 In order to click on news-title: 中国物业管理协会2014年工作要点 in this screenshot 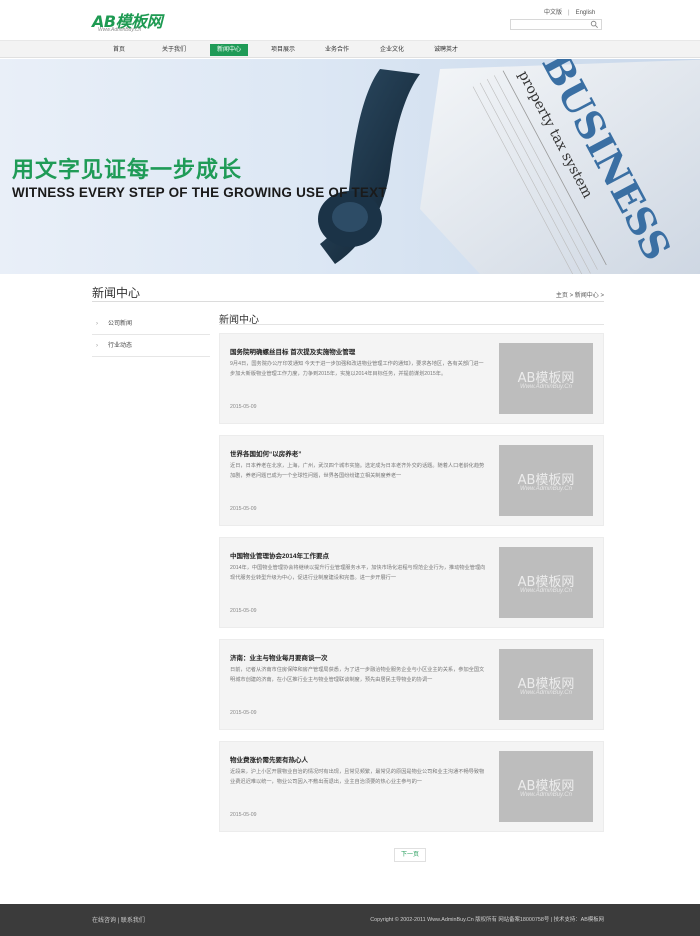, I will do `click(279, 555)`.